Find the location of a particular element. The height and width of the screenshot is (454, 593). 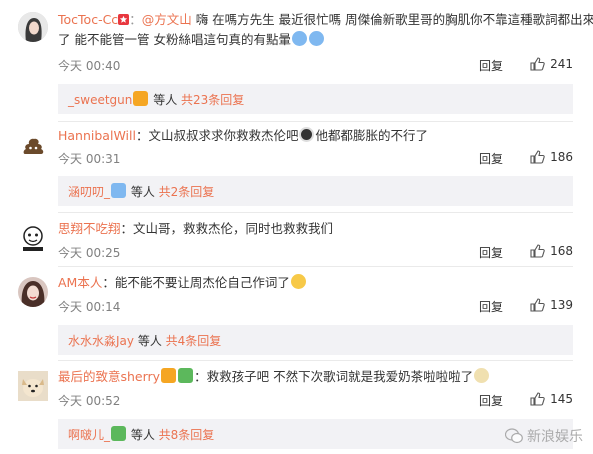

comment-username: HannibalWill is located at coordinates (97, 135).